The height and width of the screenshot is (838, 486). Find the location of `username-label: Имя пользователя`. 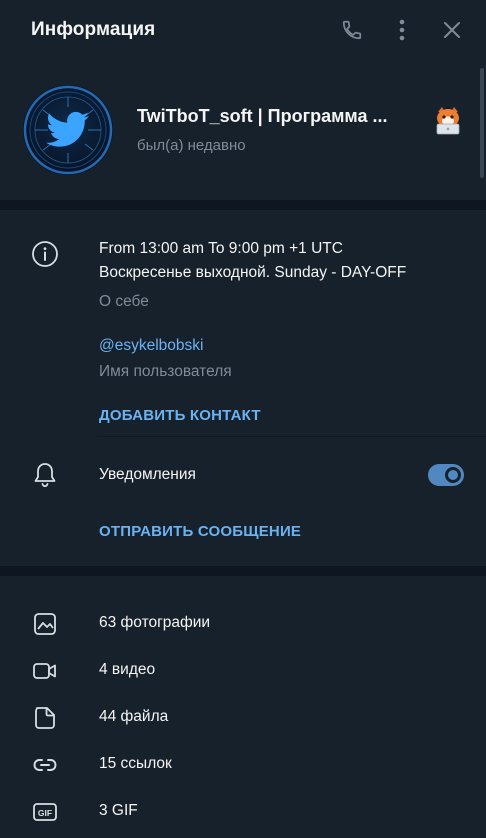

username-label: Имя пользователя is located at coordinates (165, 371).